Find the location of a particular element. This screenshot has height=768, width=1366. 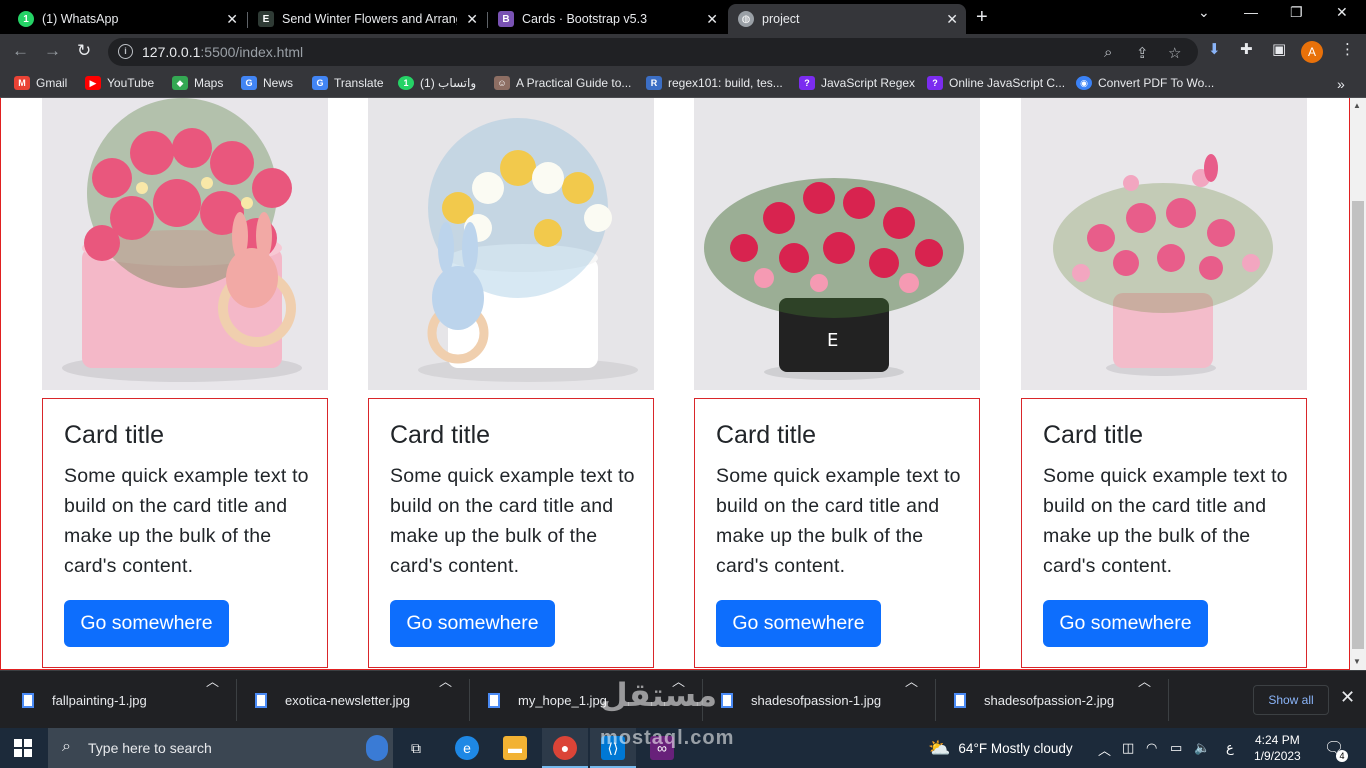

minimize-button: — is located at coordinates (1251, 12).